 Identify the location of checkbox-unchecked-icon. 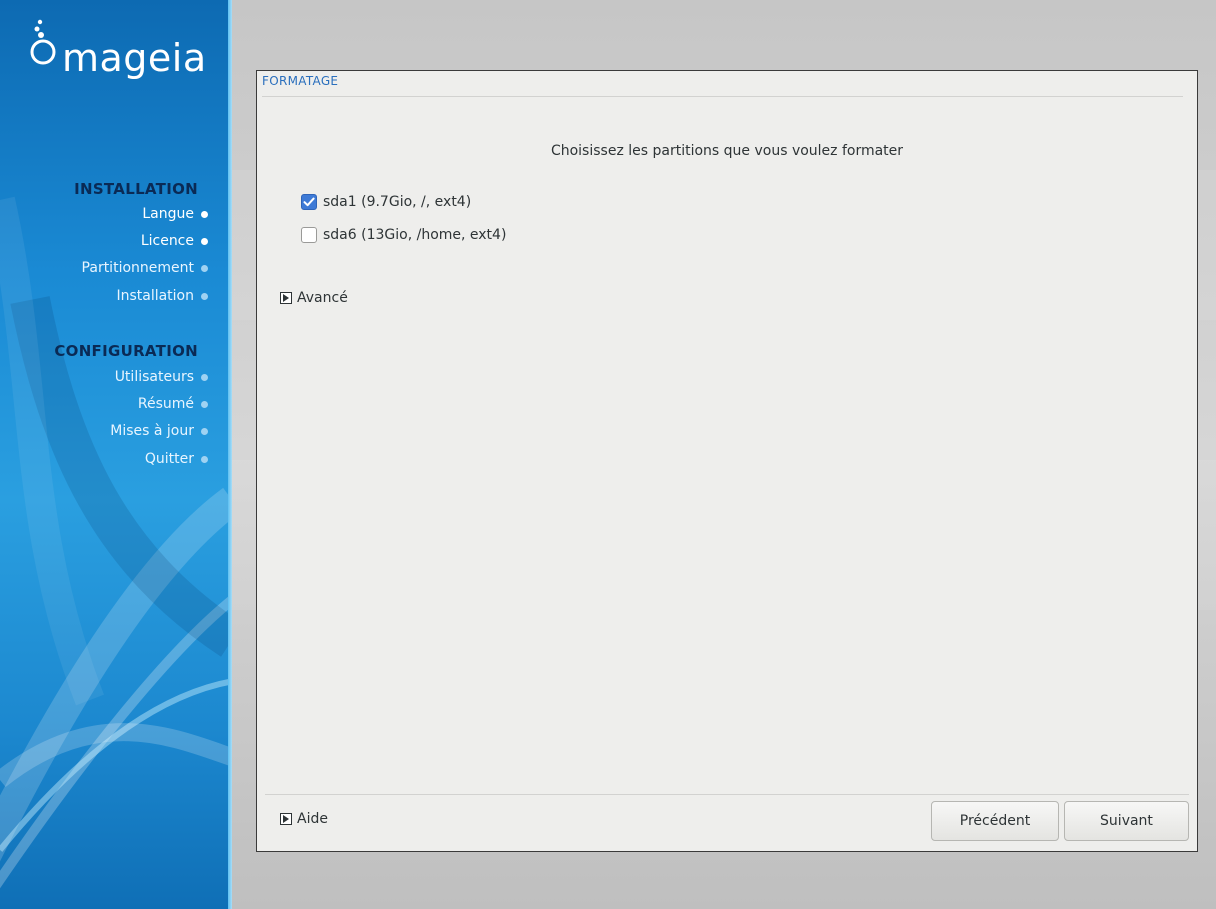
(309, 235).